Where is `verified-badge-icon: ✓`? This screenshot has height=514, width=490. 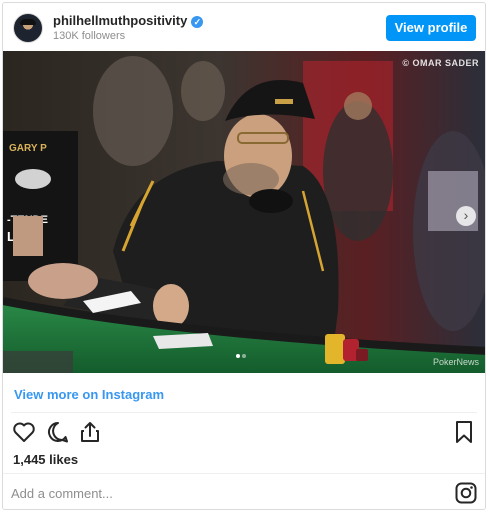
verified-badge-icon: ✓ is located at coordinates (197, 22).